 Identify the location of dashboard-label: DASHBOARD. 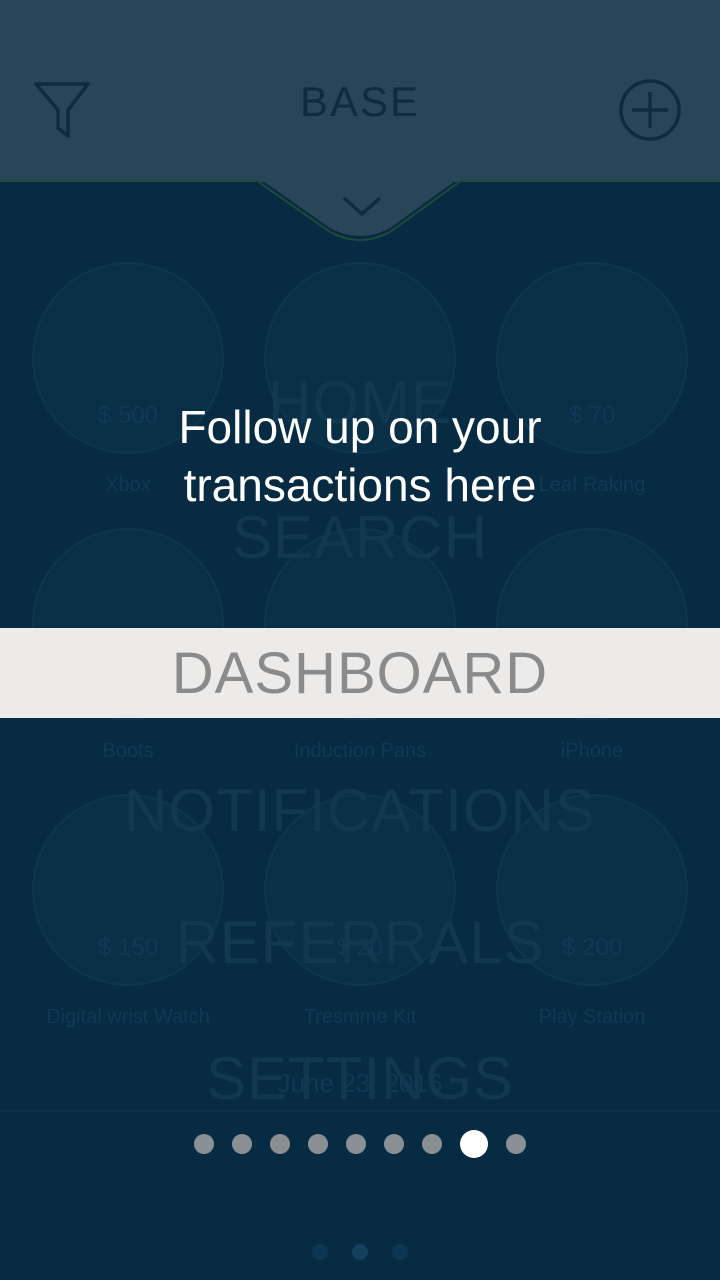
(360, 673).